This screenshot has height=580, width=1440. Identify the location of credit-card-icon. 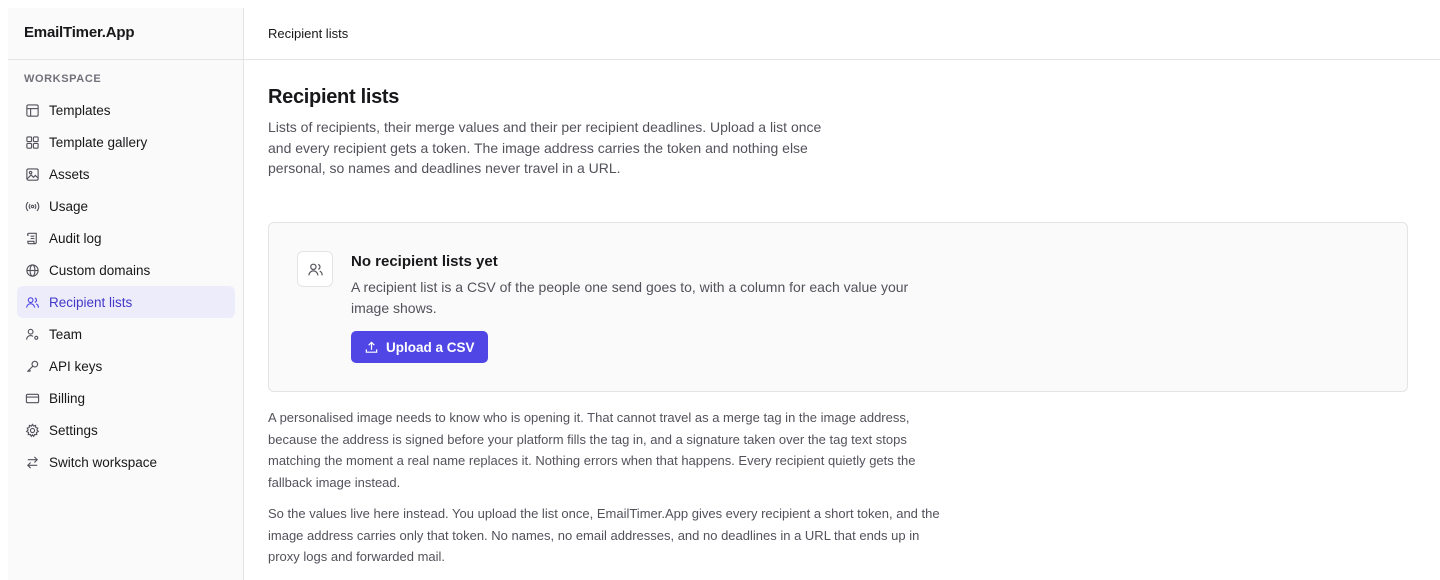
(32, 398).